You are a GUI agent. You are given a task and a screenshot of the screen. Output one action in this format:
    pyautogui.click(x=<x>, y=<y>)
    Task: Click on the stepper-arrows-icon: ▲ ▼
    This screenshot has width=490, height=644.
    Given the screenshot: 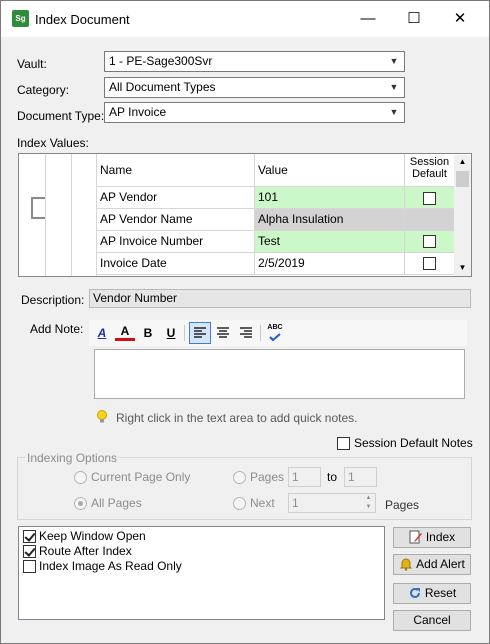 What is the action you would take?
    pyautogui.click(x=368, y=503)
    